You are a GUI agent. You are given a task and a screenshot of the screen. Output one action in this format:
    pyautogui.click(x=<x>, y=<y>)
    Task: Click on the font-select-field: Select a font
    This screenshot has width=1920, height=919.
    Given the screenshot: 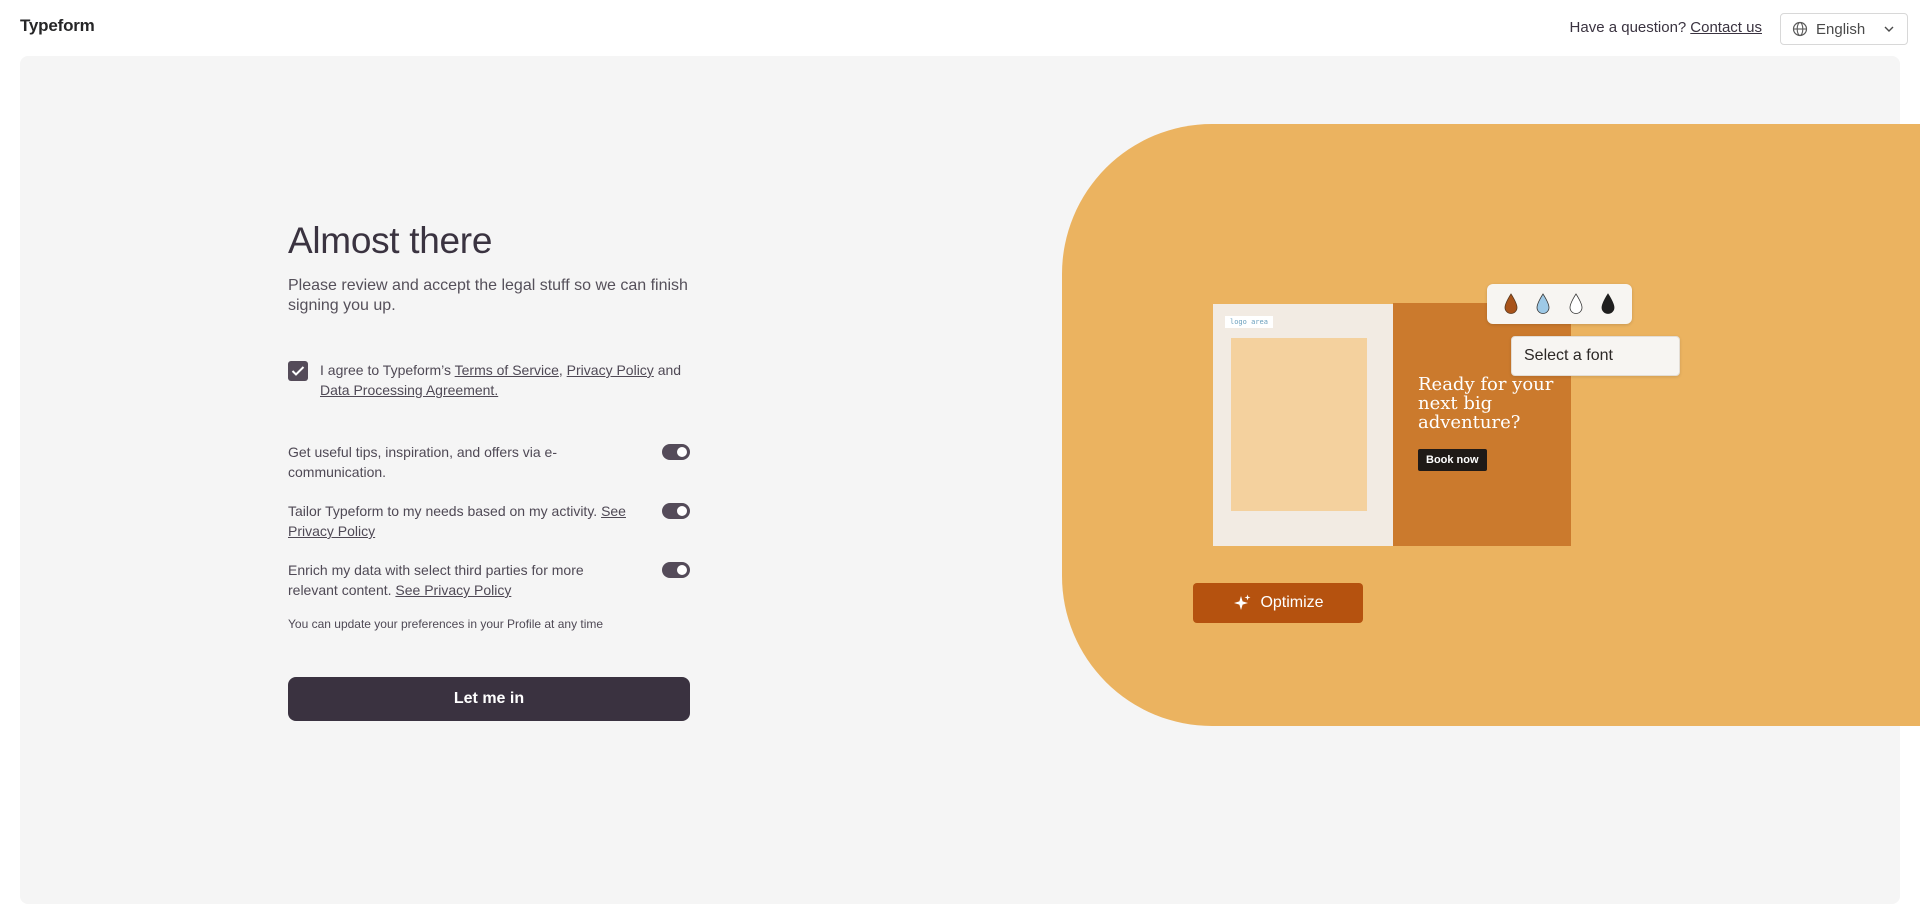 What is the action you would take?
    pyautogui.click(x=1595, y=356)
    